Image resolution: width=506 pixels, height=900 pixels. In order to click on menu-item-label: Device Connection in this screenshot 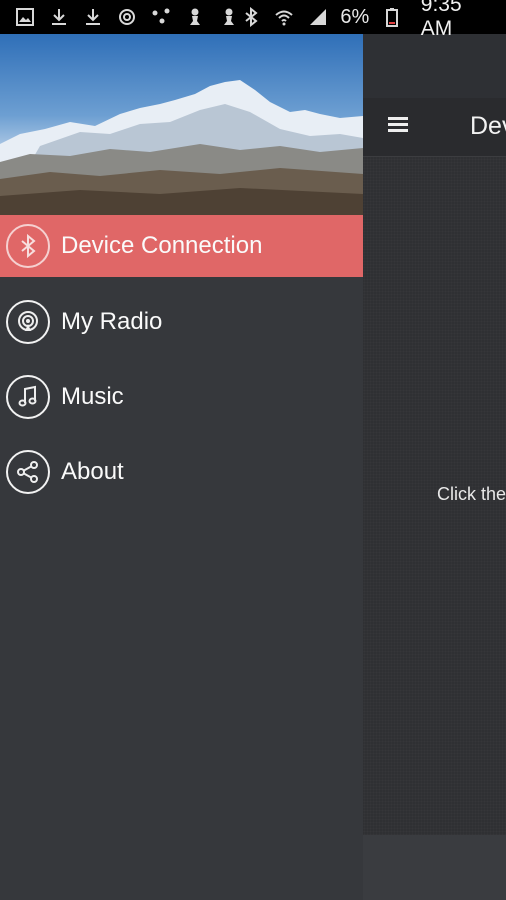, I will do `click(162, 245)`.